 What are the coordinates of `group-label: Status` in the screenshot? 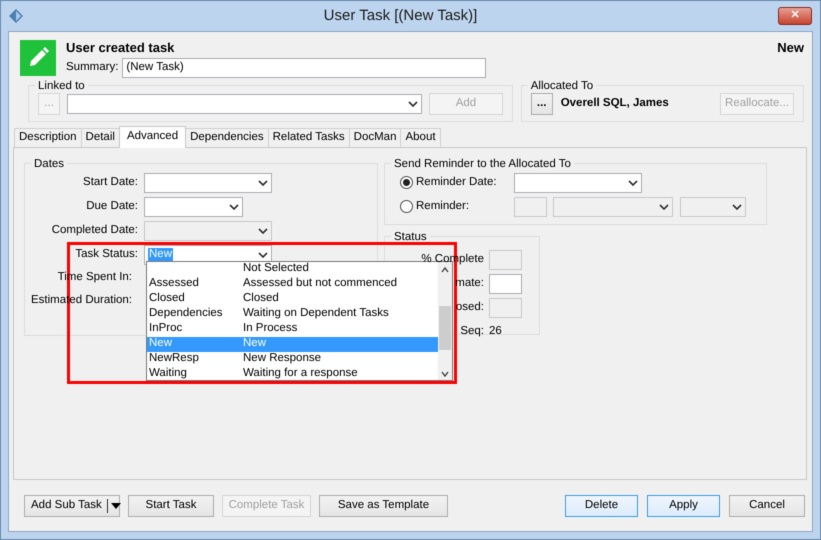 It's located at (410, 237).